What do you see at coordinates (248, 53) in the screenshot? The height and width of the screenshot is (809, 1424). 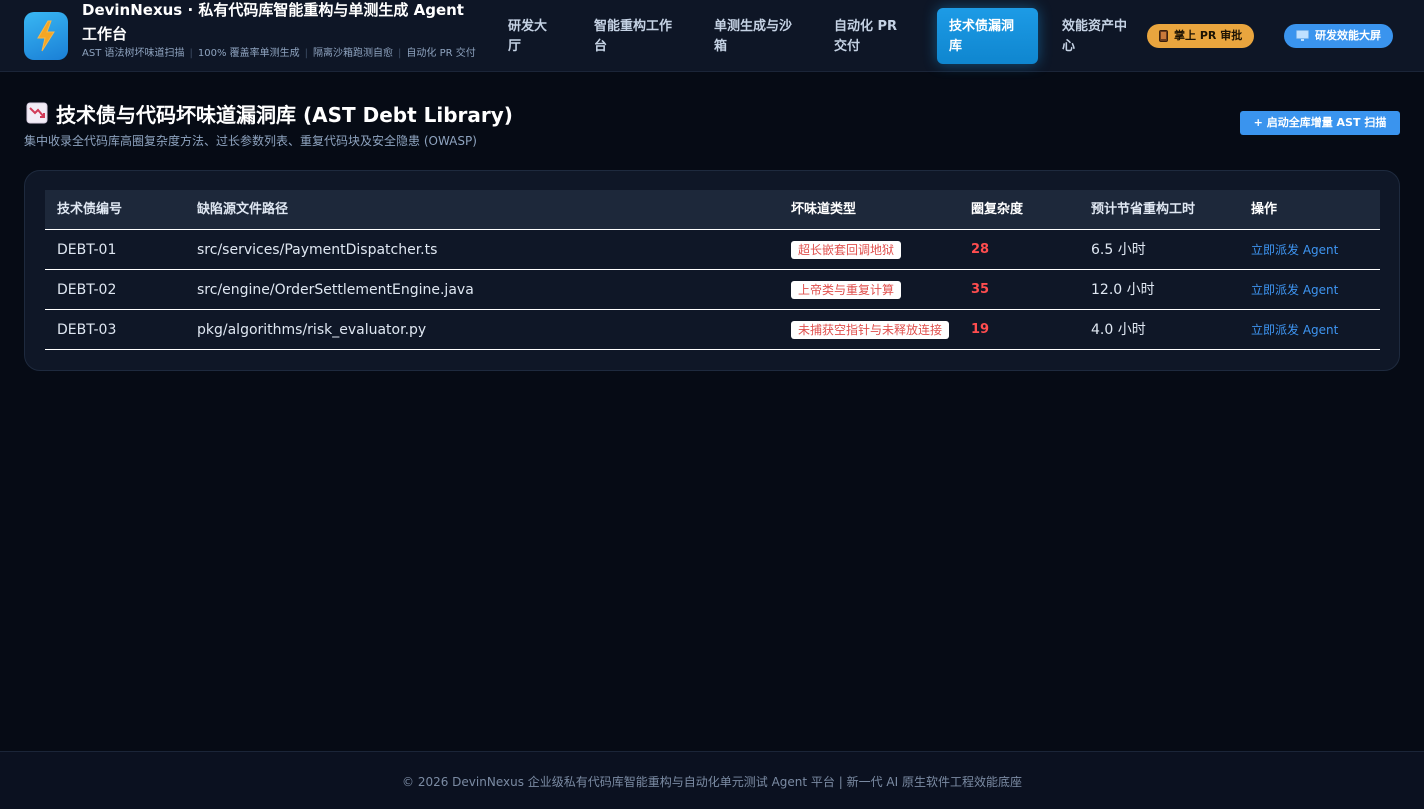 I see `subtitle-part: 100% 覆盖率单测生成` at bounding box center [248, 53].